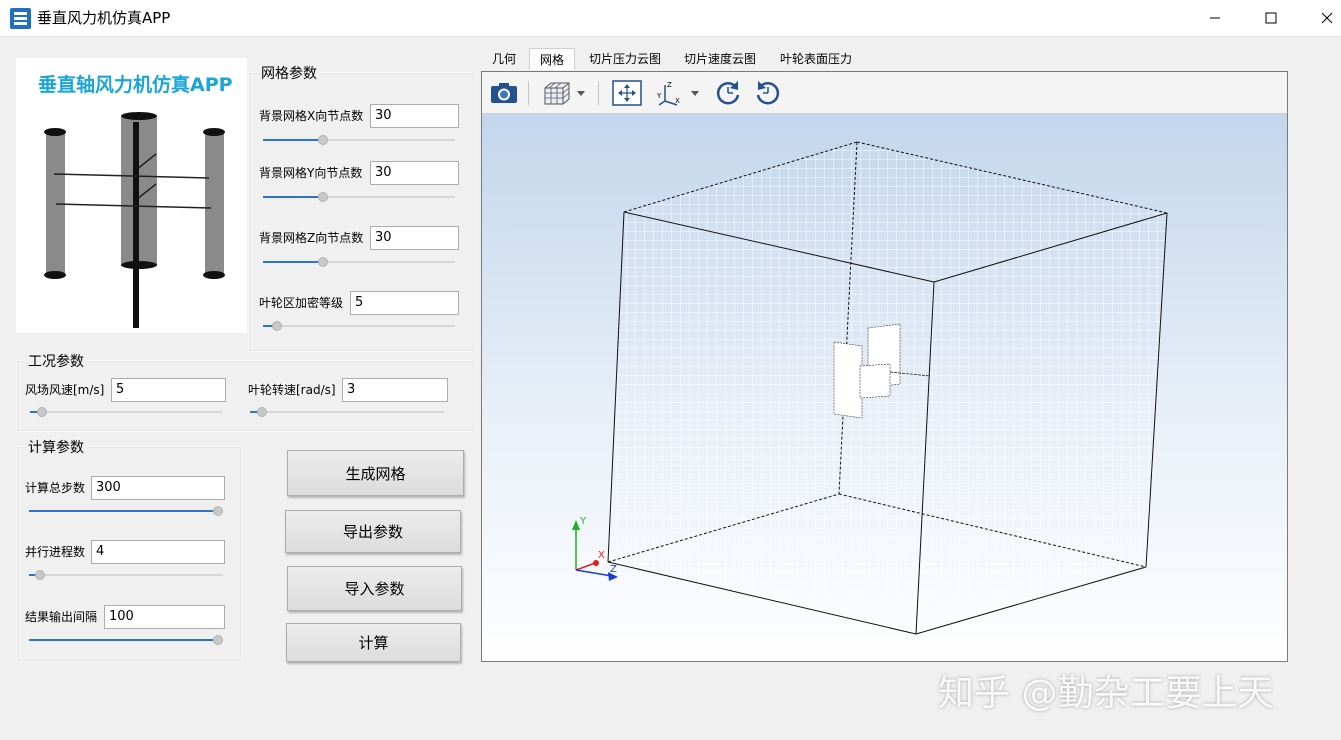  Describe the element at coordinates (1326, 18) in the screenshot. I see `close-icon` at that location.